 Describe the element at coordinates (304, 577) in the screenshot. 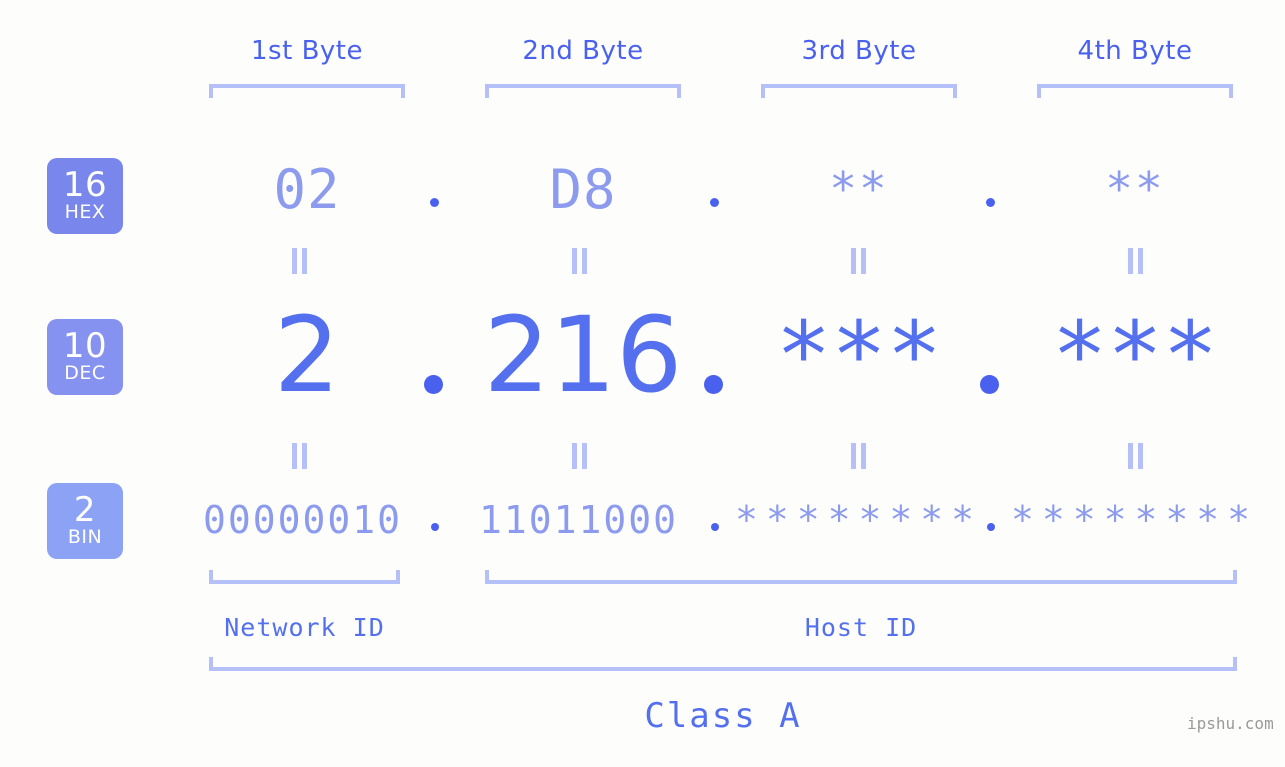

I see `network-id-bracket` at that location.